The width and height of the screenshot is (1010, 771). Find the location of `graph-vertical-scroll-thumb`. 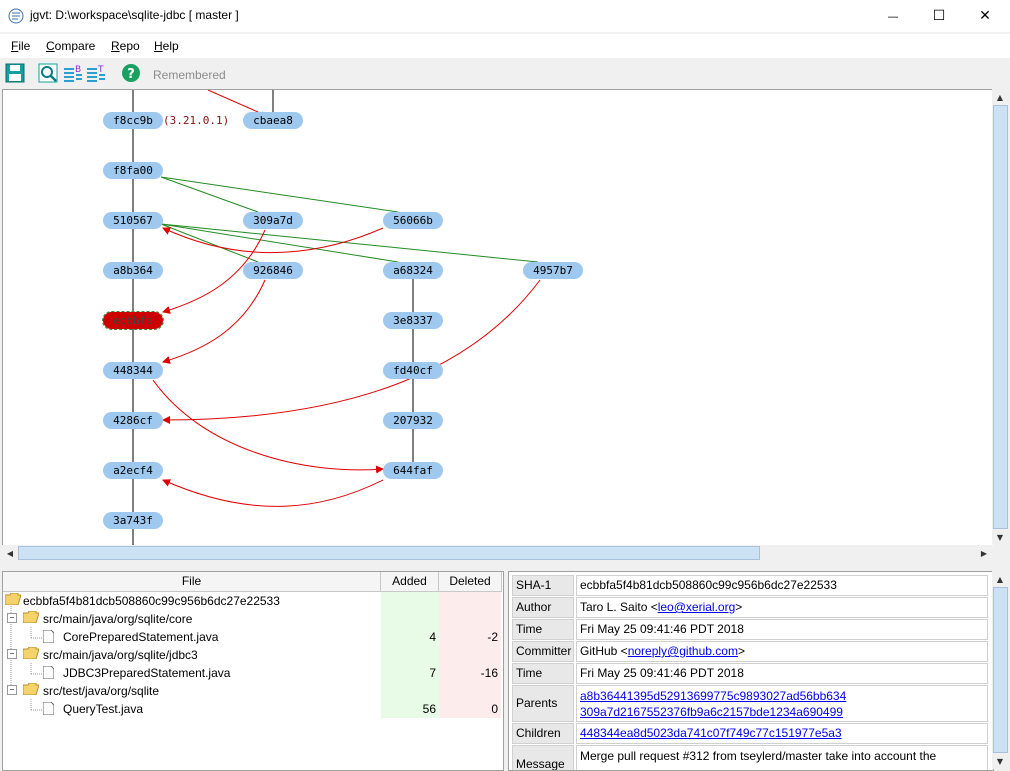

graph-vertical-scroll-thumb is located at coordinates (1000, 317).